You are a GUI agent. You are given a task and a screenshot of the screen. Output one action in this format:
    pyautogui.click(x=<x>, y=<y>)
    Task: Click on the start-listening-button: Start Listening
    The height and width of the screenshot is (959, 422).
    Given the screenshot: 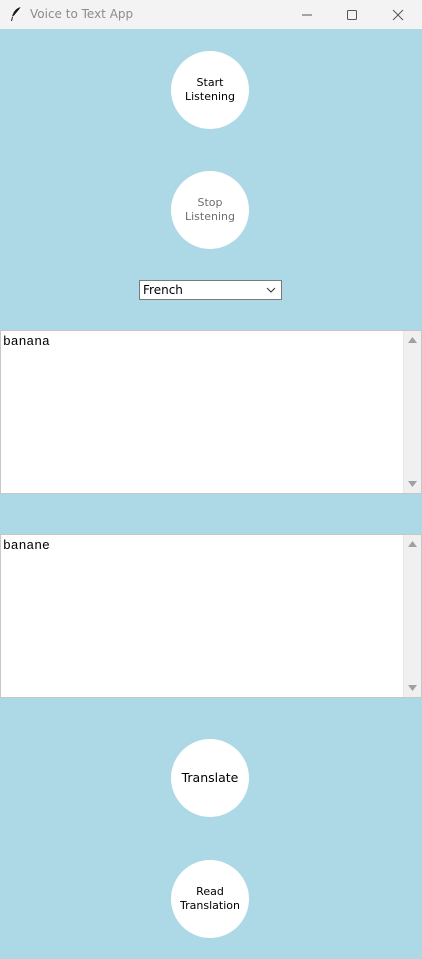 What is the action you would take?
    pyautogui.click(x=210, y=90)
    